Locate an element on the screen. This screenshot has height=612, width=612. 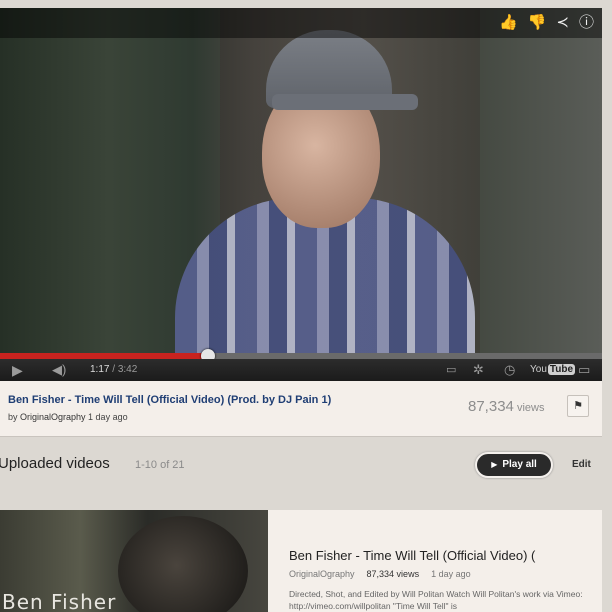
play-all-button: ▶ Play all is located at coordinates (514, 465).